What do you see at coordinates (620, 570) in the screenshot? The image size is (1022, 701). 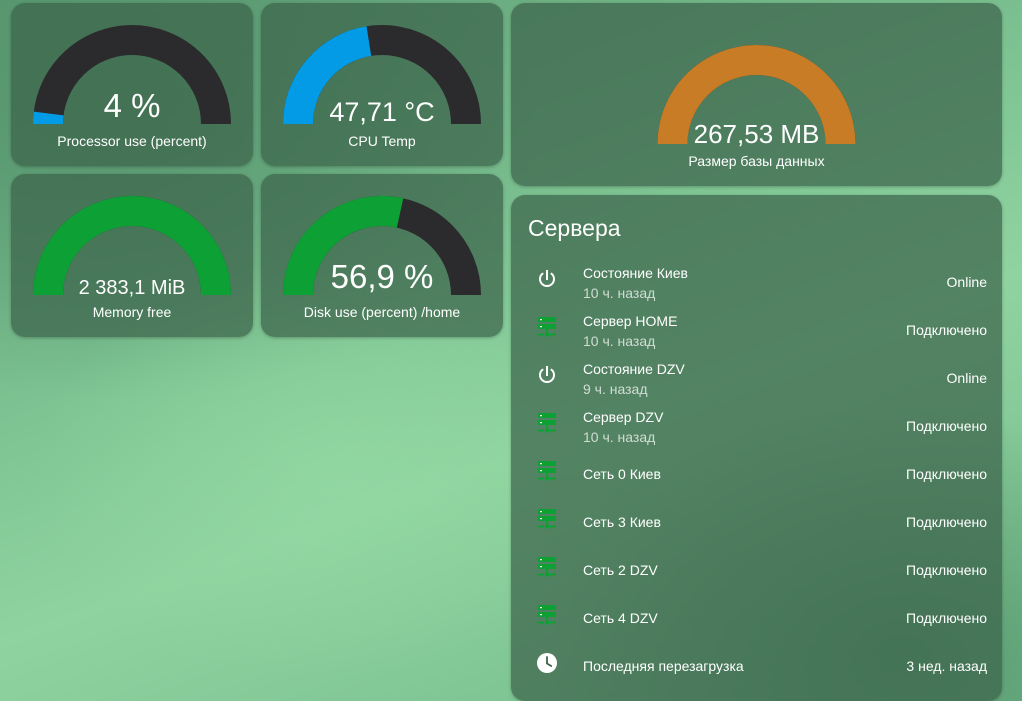 I see `entity-name: Сеть 2 DZV` at bounding box center [620, 570].